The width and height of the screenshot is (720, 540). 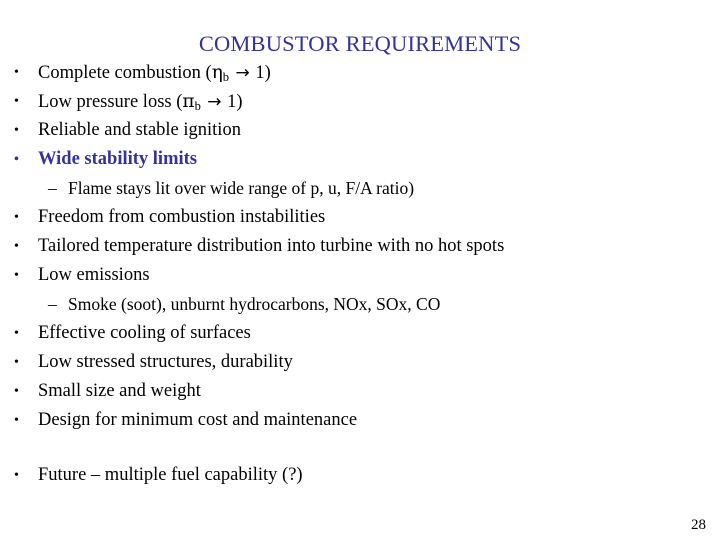 I want to click on list-item-label: Low emissions, so click(x=94, y=275).